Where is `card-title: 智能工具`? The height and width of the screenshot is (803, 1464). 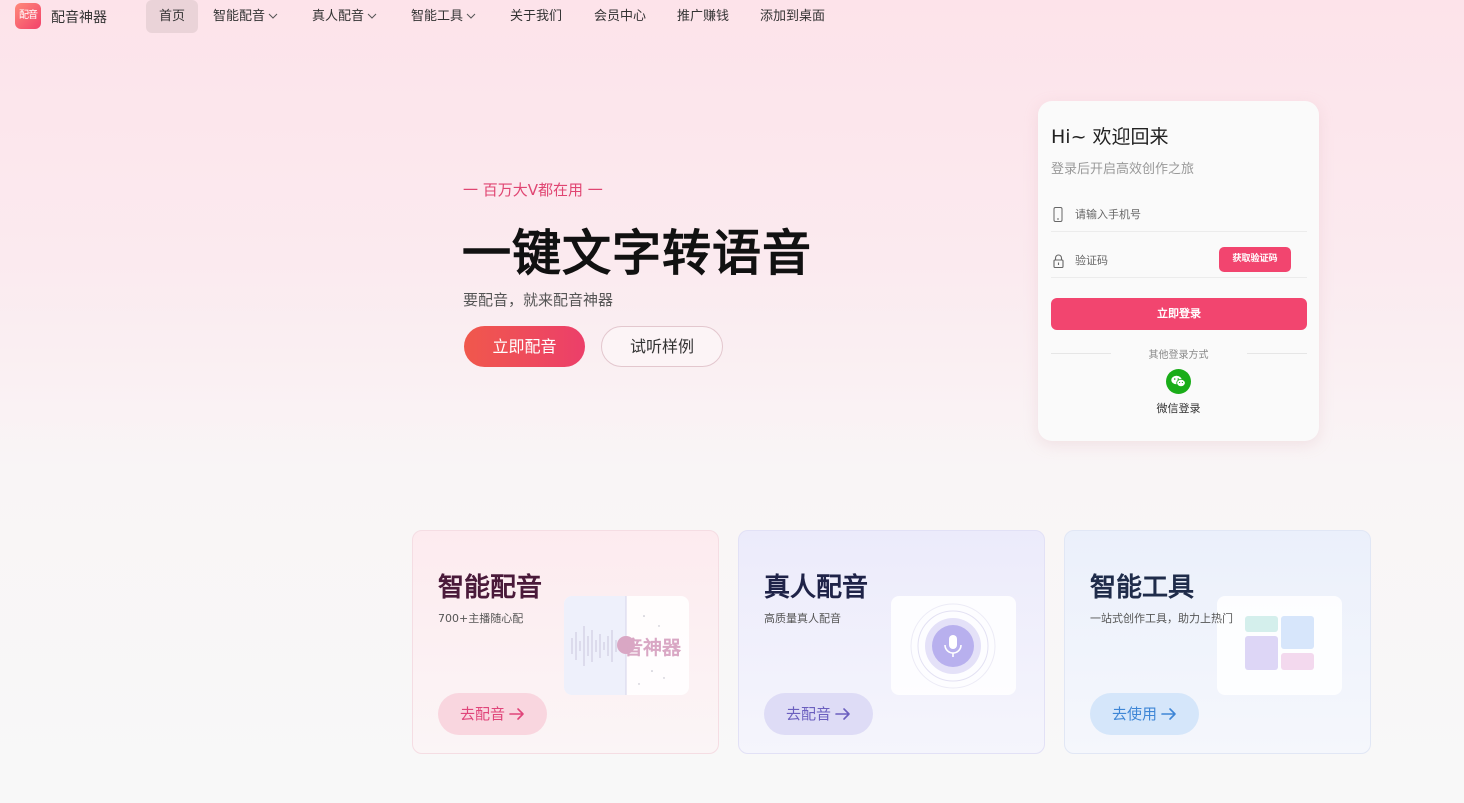 card-title: 智能工具 is located at coordinates (1142, 588).